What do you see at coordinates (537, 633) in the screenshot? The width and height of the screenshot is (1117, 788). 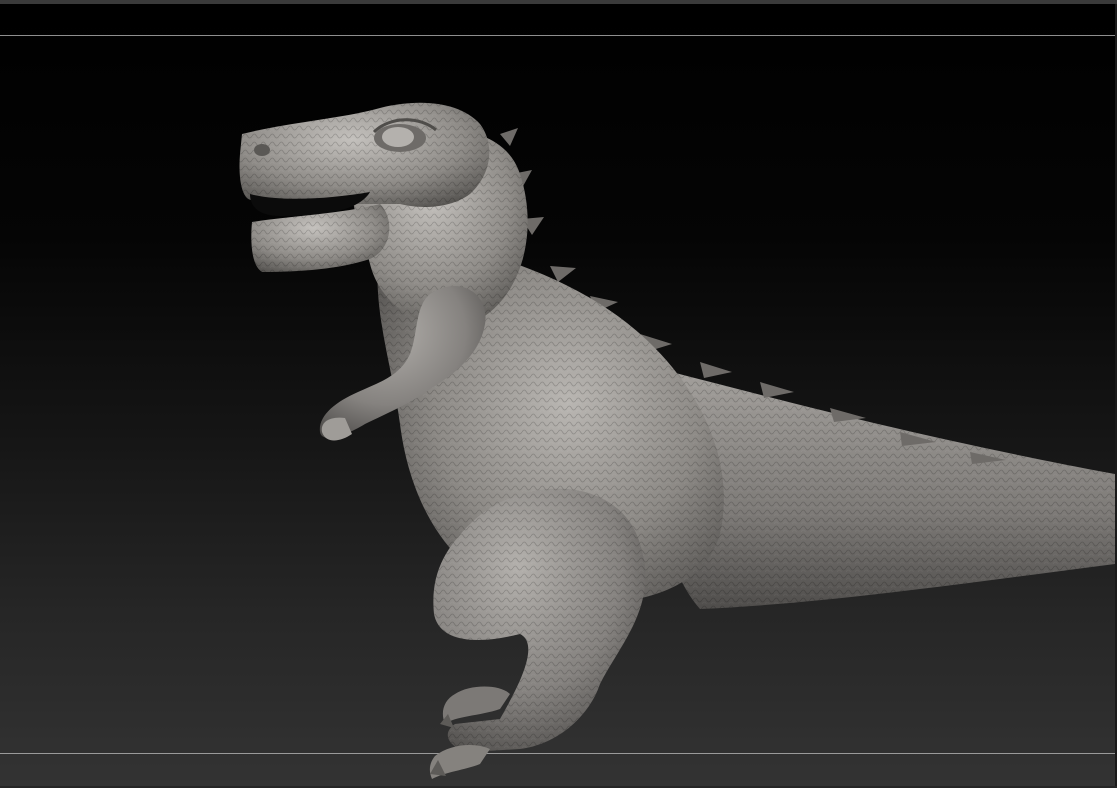 I see `hind-leg` at bounding box center [537, 633].